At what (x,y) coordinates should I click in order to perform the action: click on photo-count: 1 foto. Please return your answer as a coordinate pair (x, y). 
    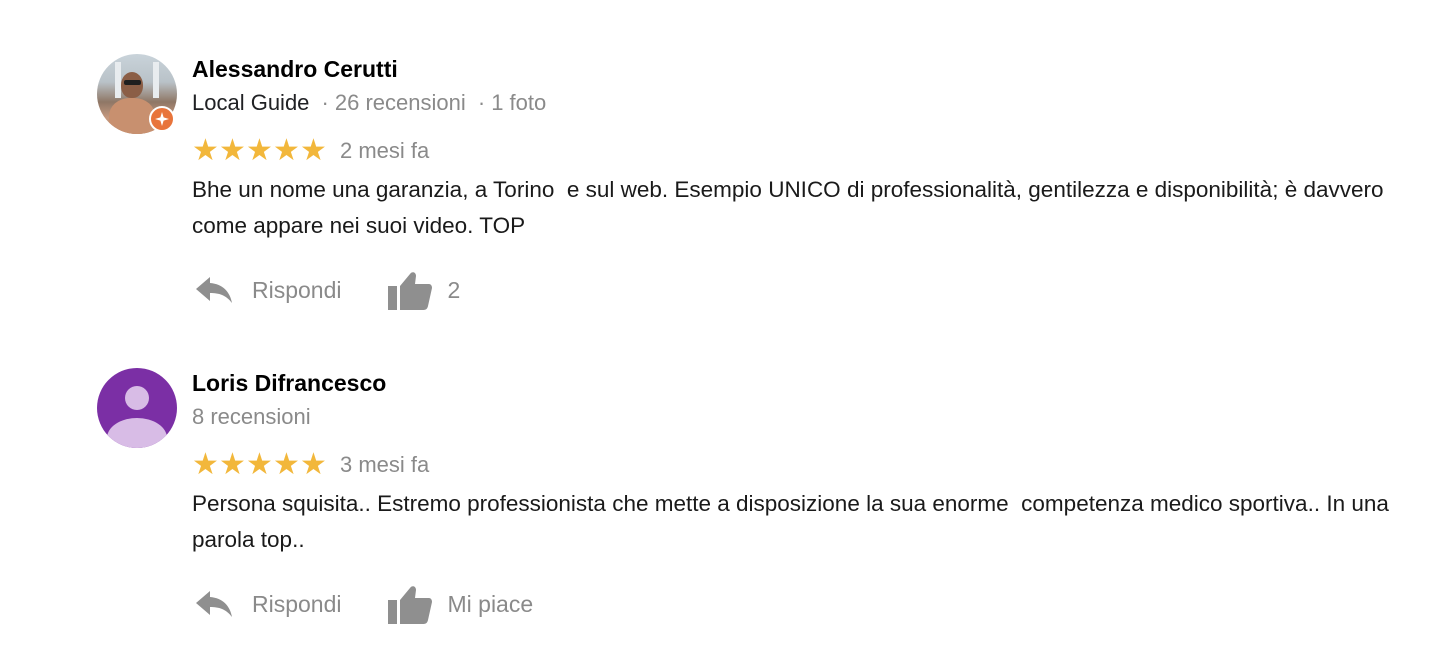
    Looking at the image, I should click on (519, 102).